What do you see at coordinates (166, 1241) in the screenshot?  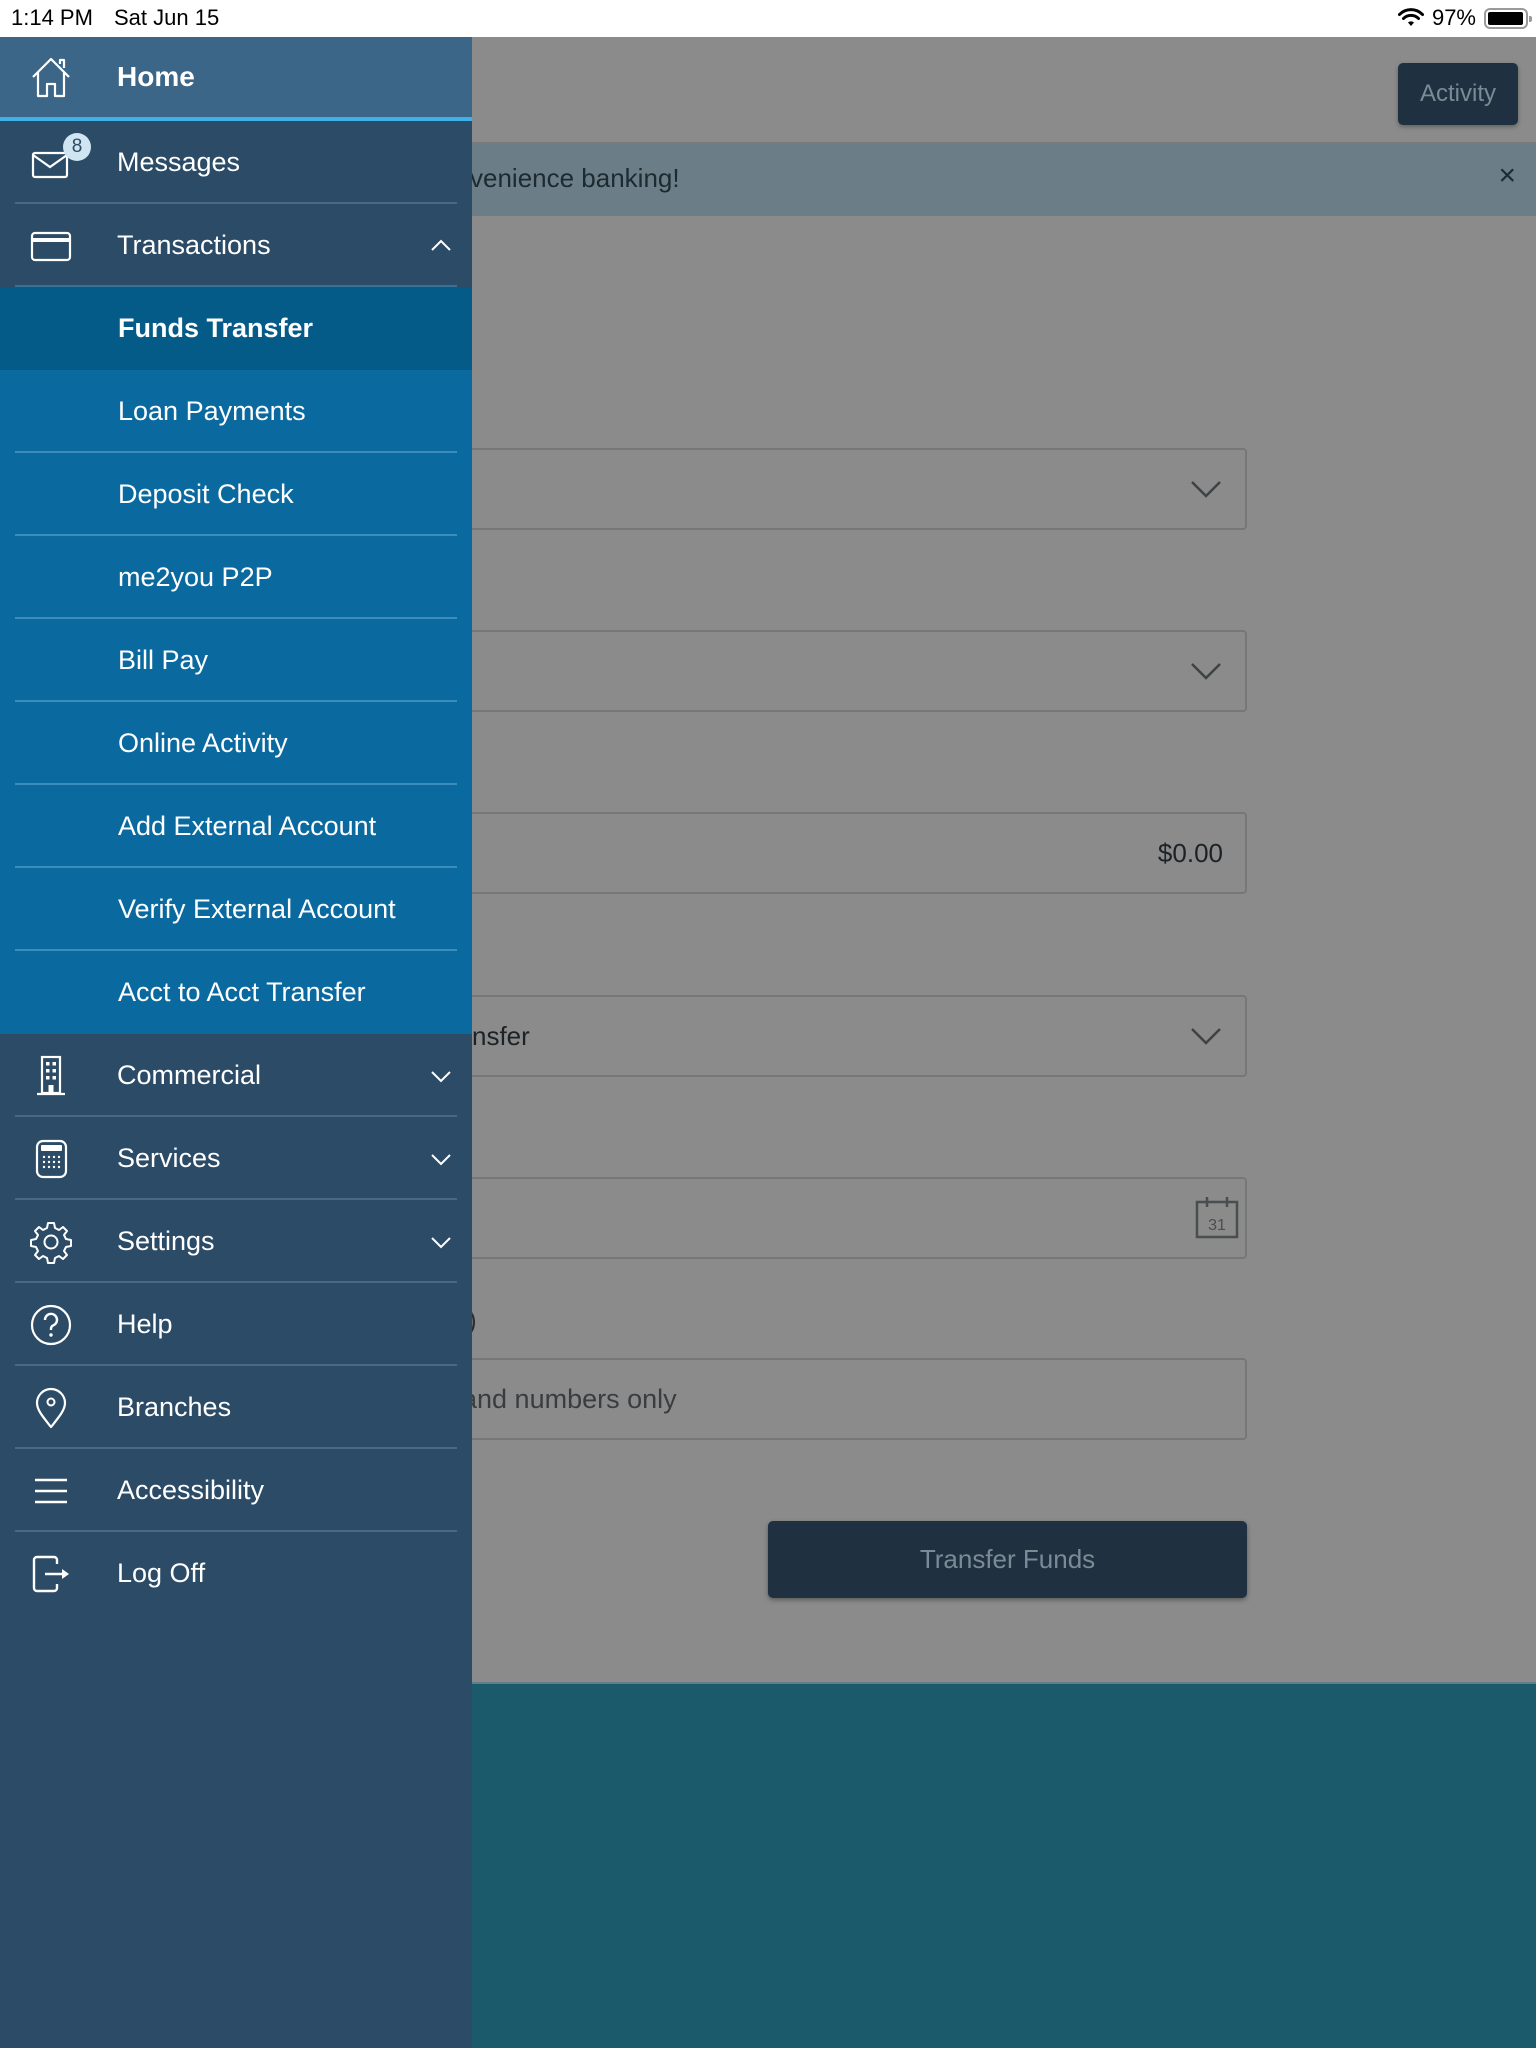 I see `sidebar-item-label: Settings` at bounding box center [166, 1241].